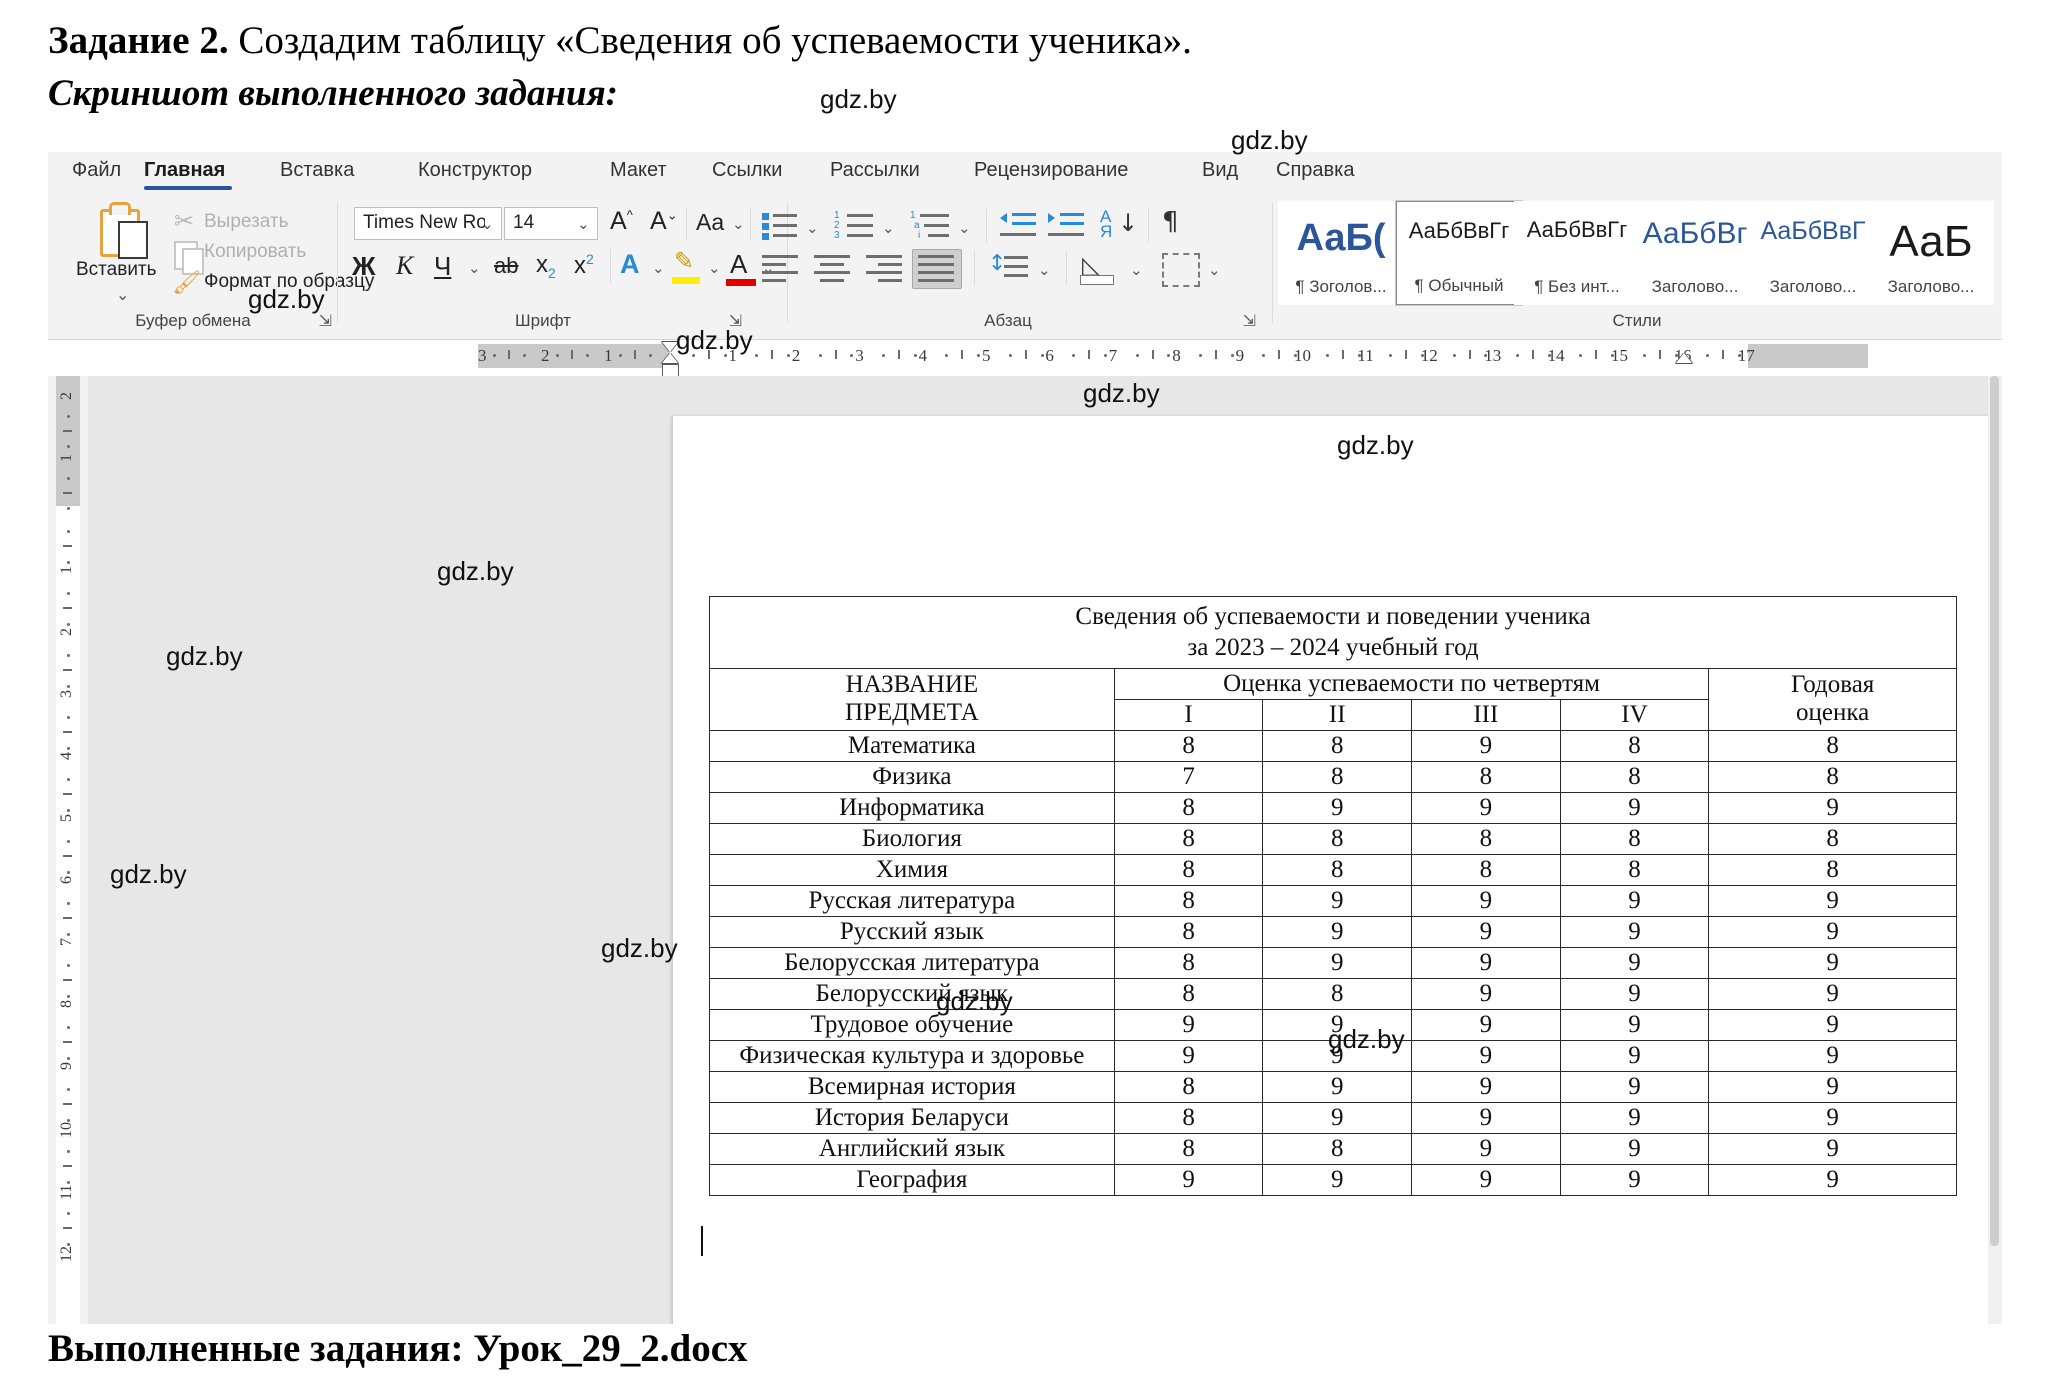  Describe the element at coordinates (664, 221) in the screenshot. I see `shrink-font-button: A⌄` at that location.